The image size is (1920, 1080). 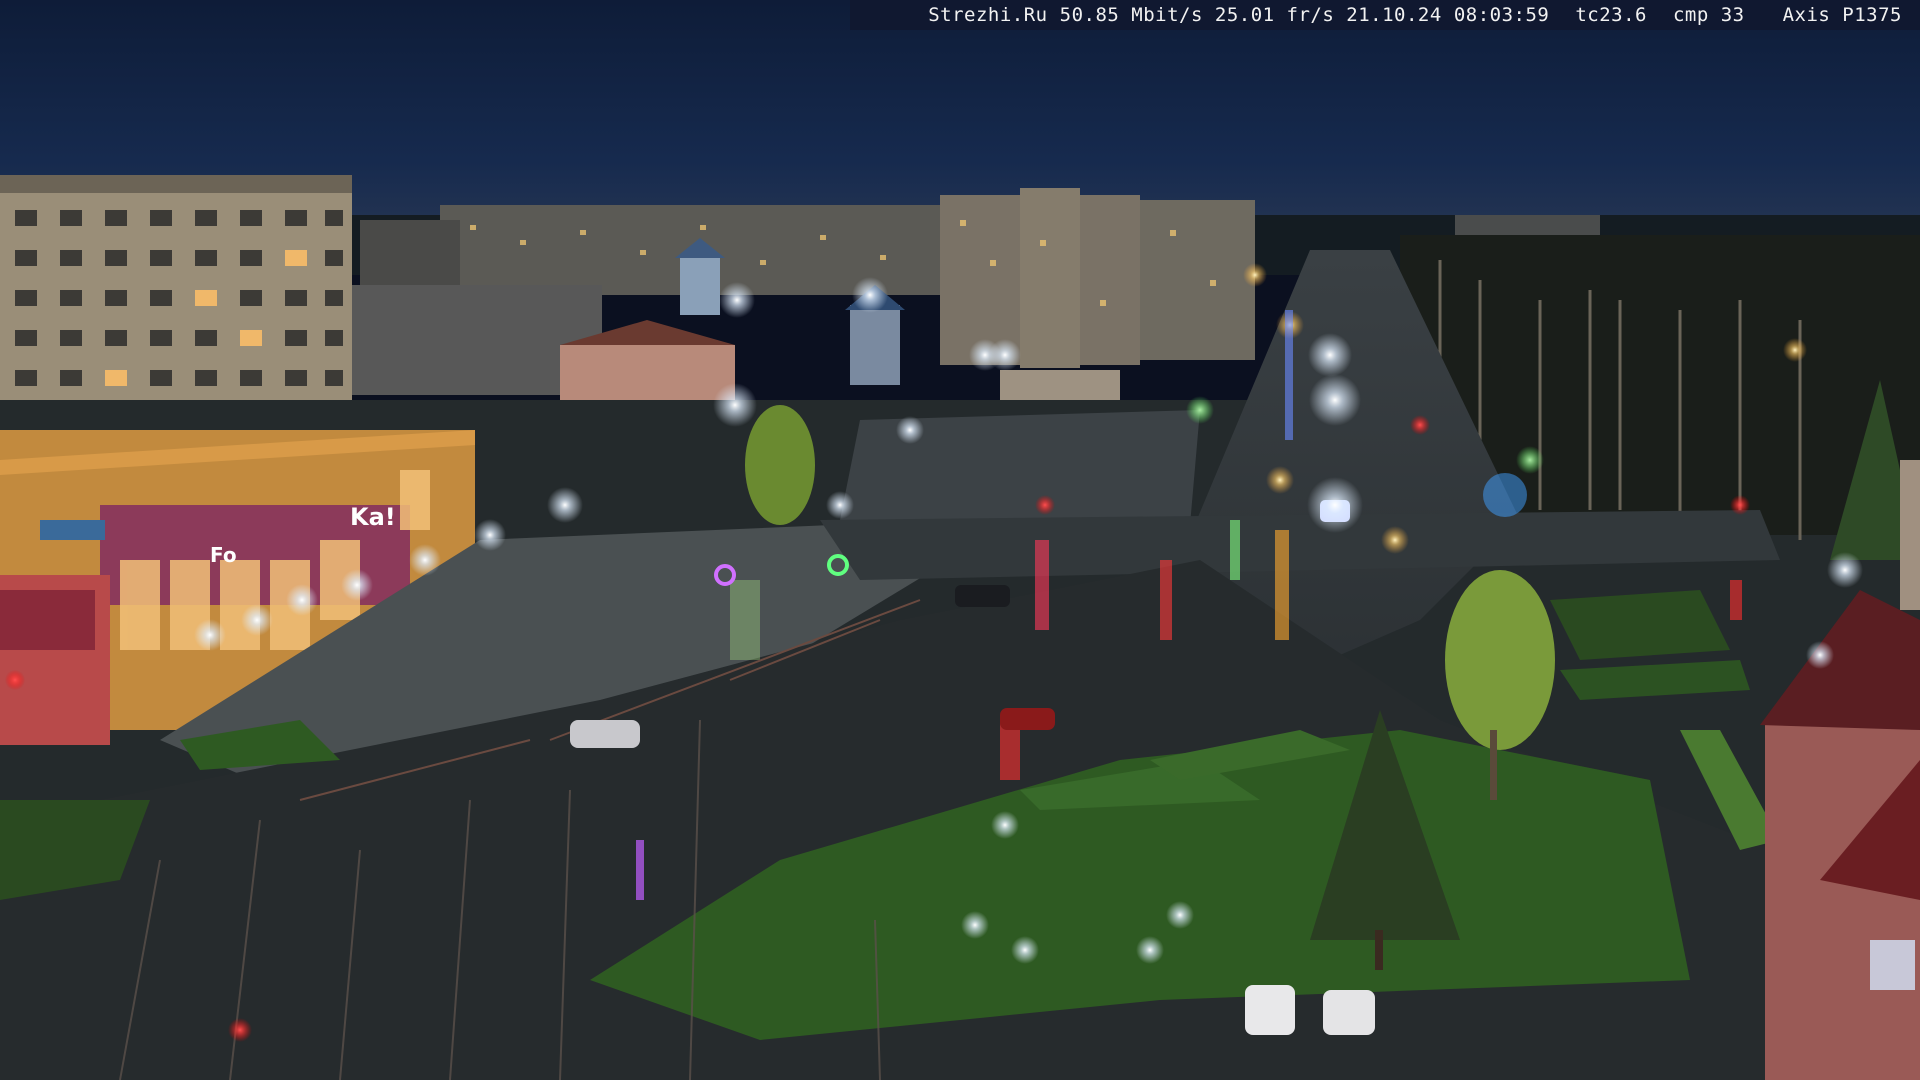 What do you see at coordinates (1289, 375) in the screenshot?
I see `blue-light-column` at bounding box center [1289, 375].